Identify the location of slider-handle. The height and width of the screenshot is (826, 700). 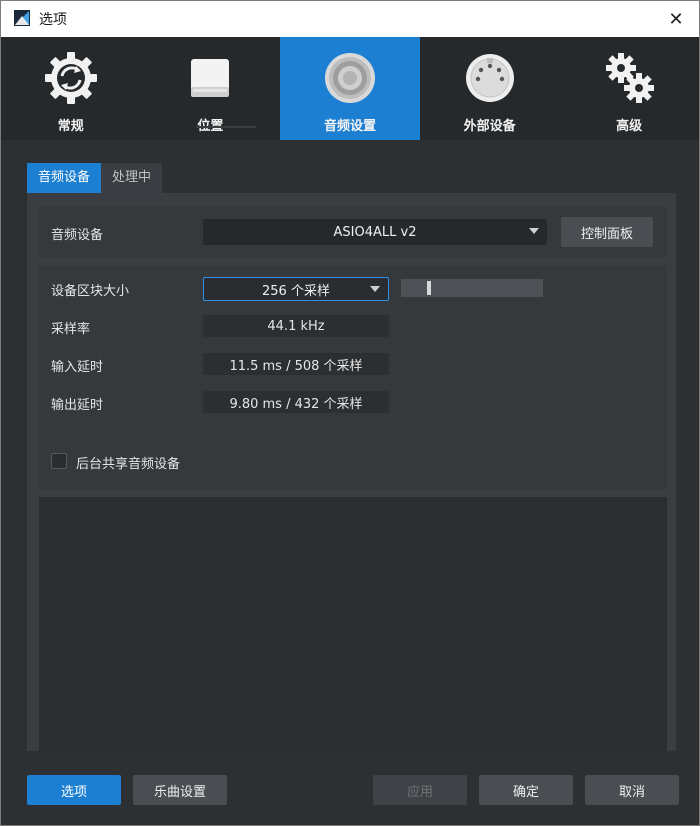
(429, 288).